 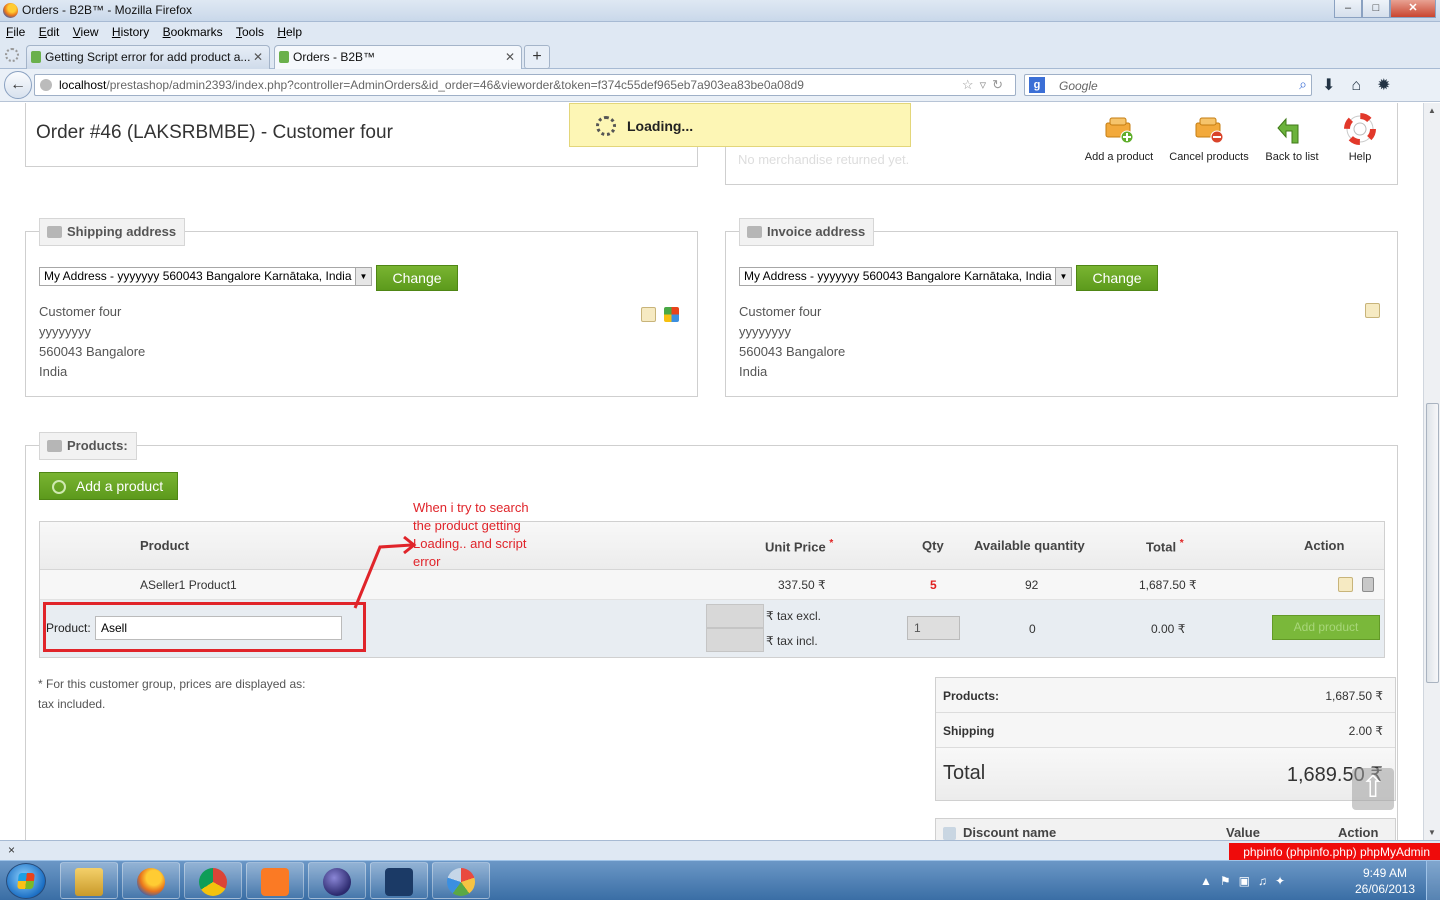 I want to click on product-qty: 5, so click(x=933, y=585).